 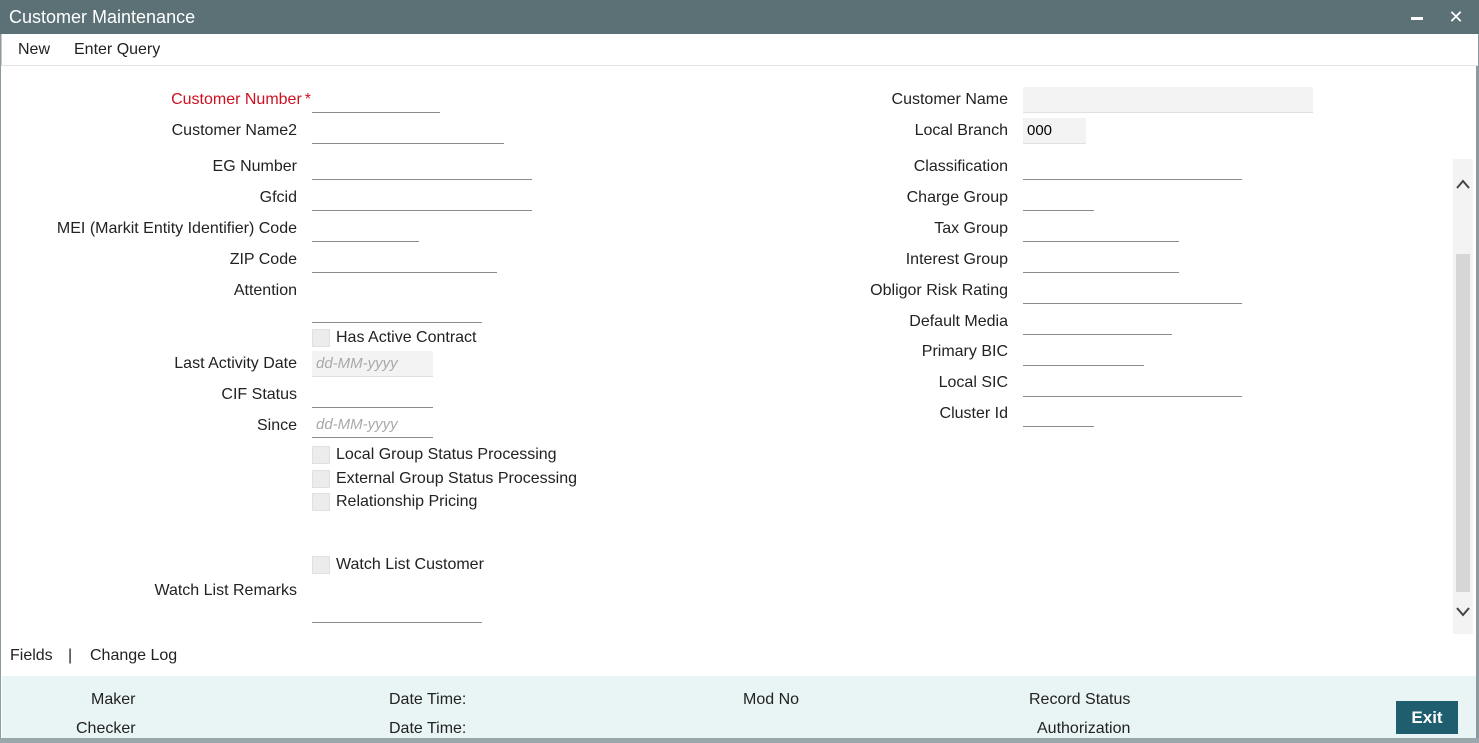 What do you see at coordinates (961, 130) in the screenshot?
I see `local-branch-label: Local Branch` at bounding box center [961, 130].